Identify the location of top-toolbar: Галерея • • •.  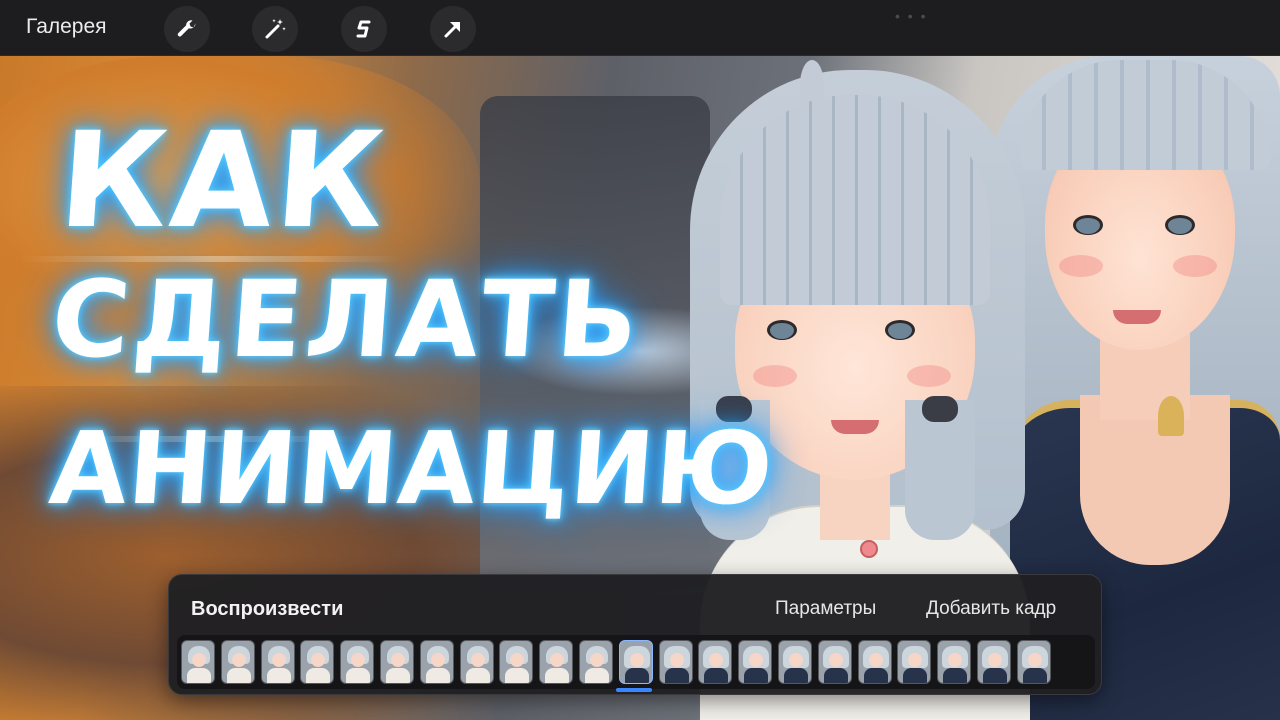
(640, 28).